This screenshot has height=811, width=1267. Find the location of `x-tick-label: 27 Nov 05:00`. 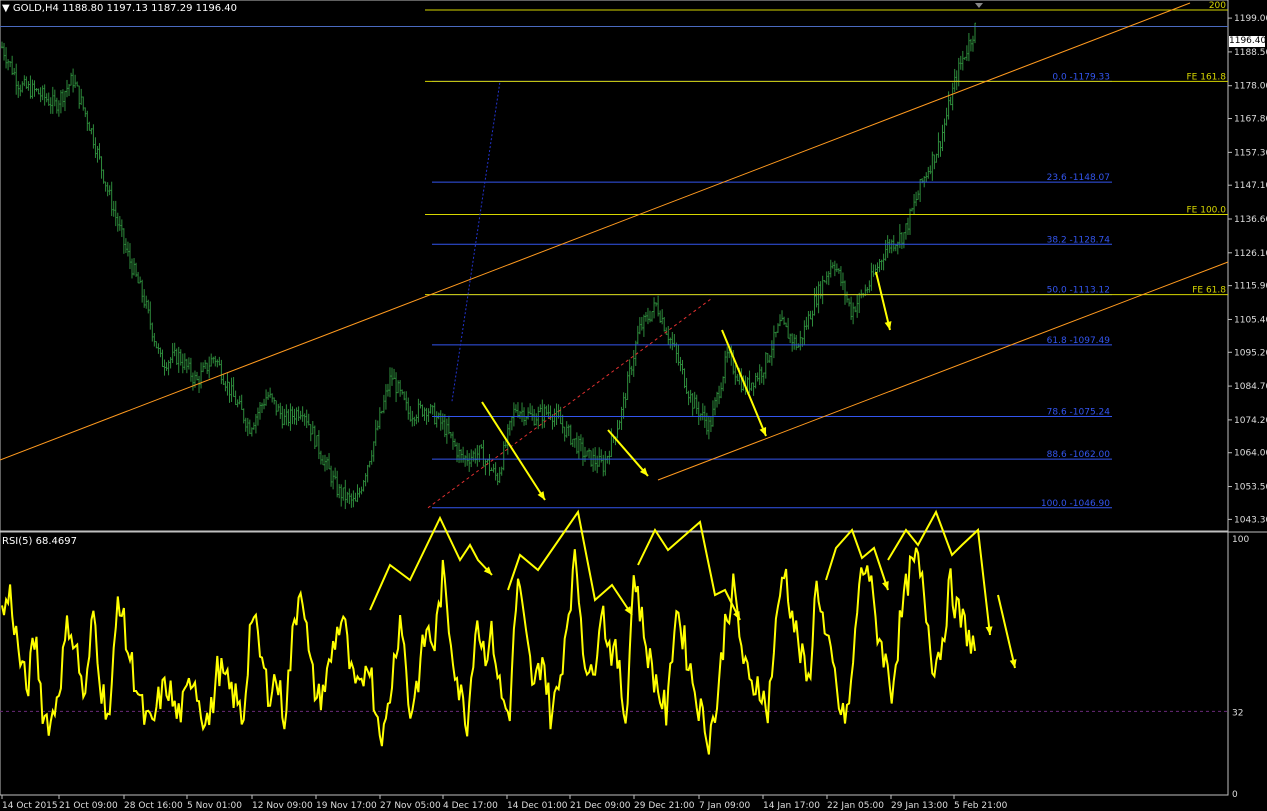

x-tick-label: 27 Nov 05:00 is located at coordinates (410, 806).